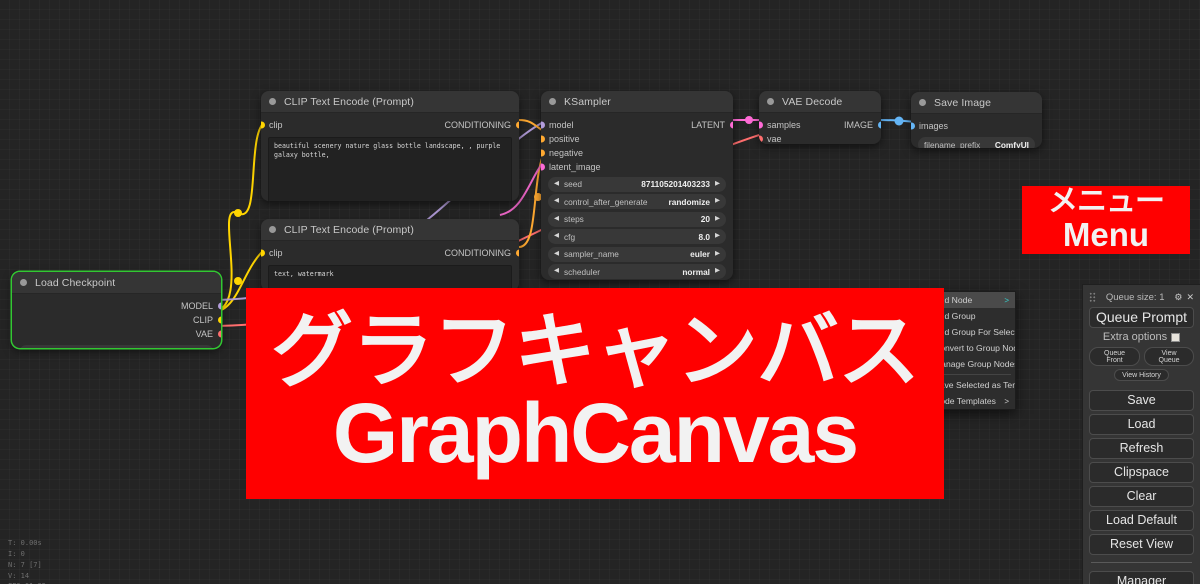 The height and width of the screenshot is (584, 1200). What do you see at coordinates (700, 254) in the screenshot?
I see `widget-value: euler` at bounding box center [700, 254].